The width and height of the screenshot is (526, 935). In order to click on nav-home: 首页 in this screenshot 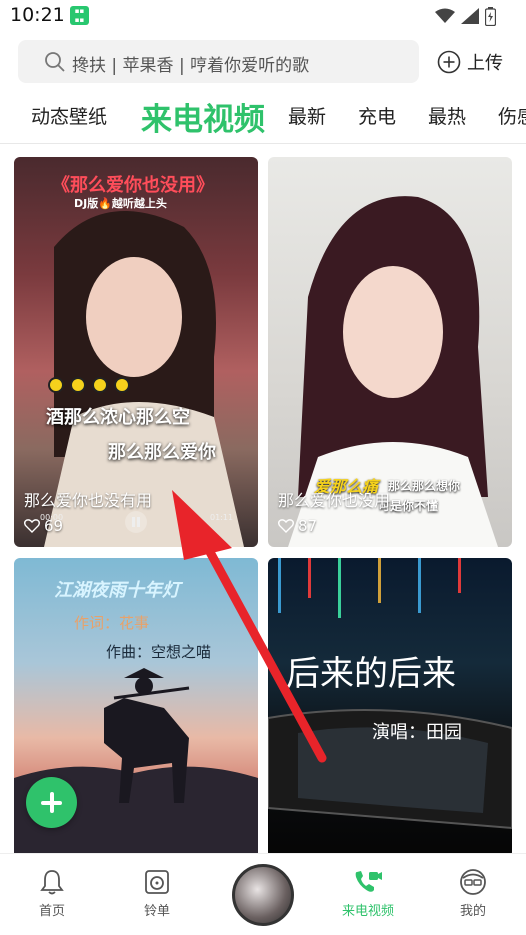, I will do `click(52, 893)`.